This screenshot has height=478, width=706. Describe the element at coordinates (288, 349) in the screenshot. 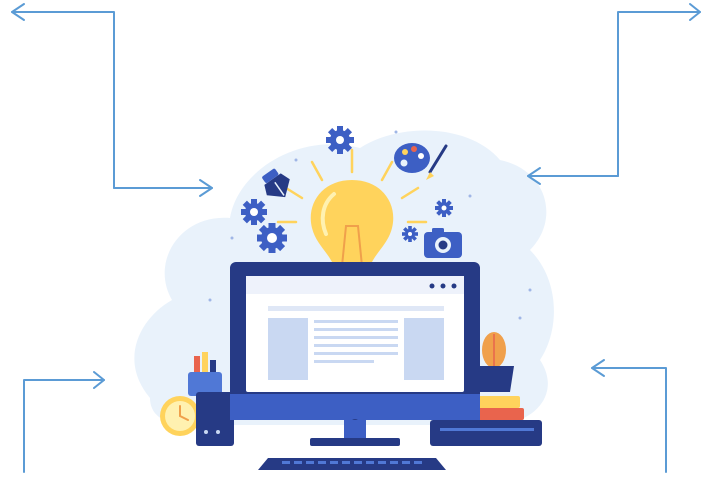

I see `screen-sidebar-left` at that location.